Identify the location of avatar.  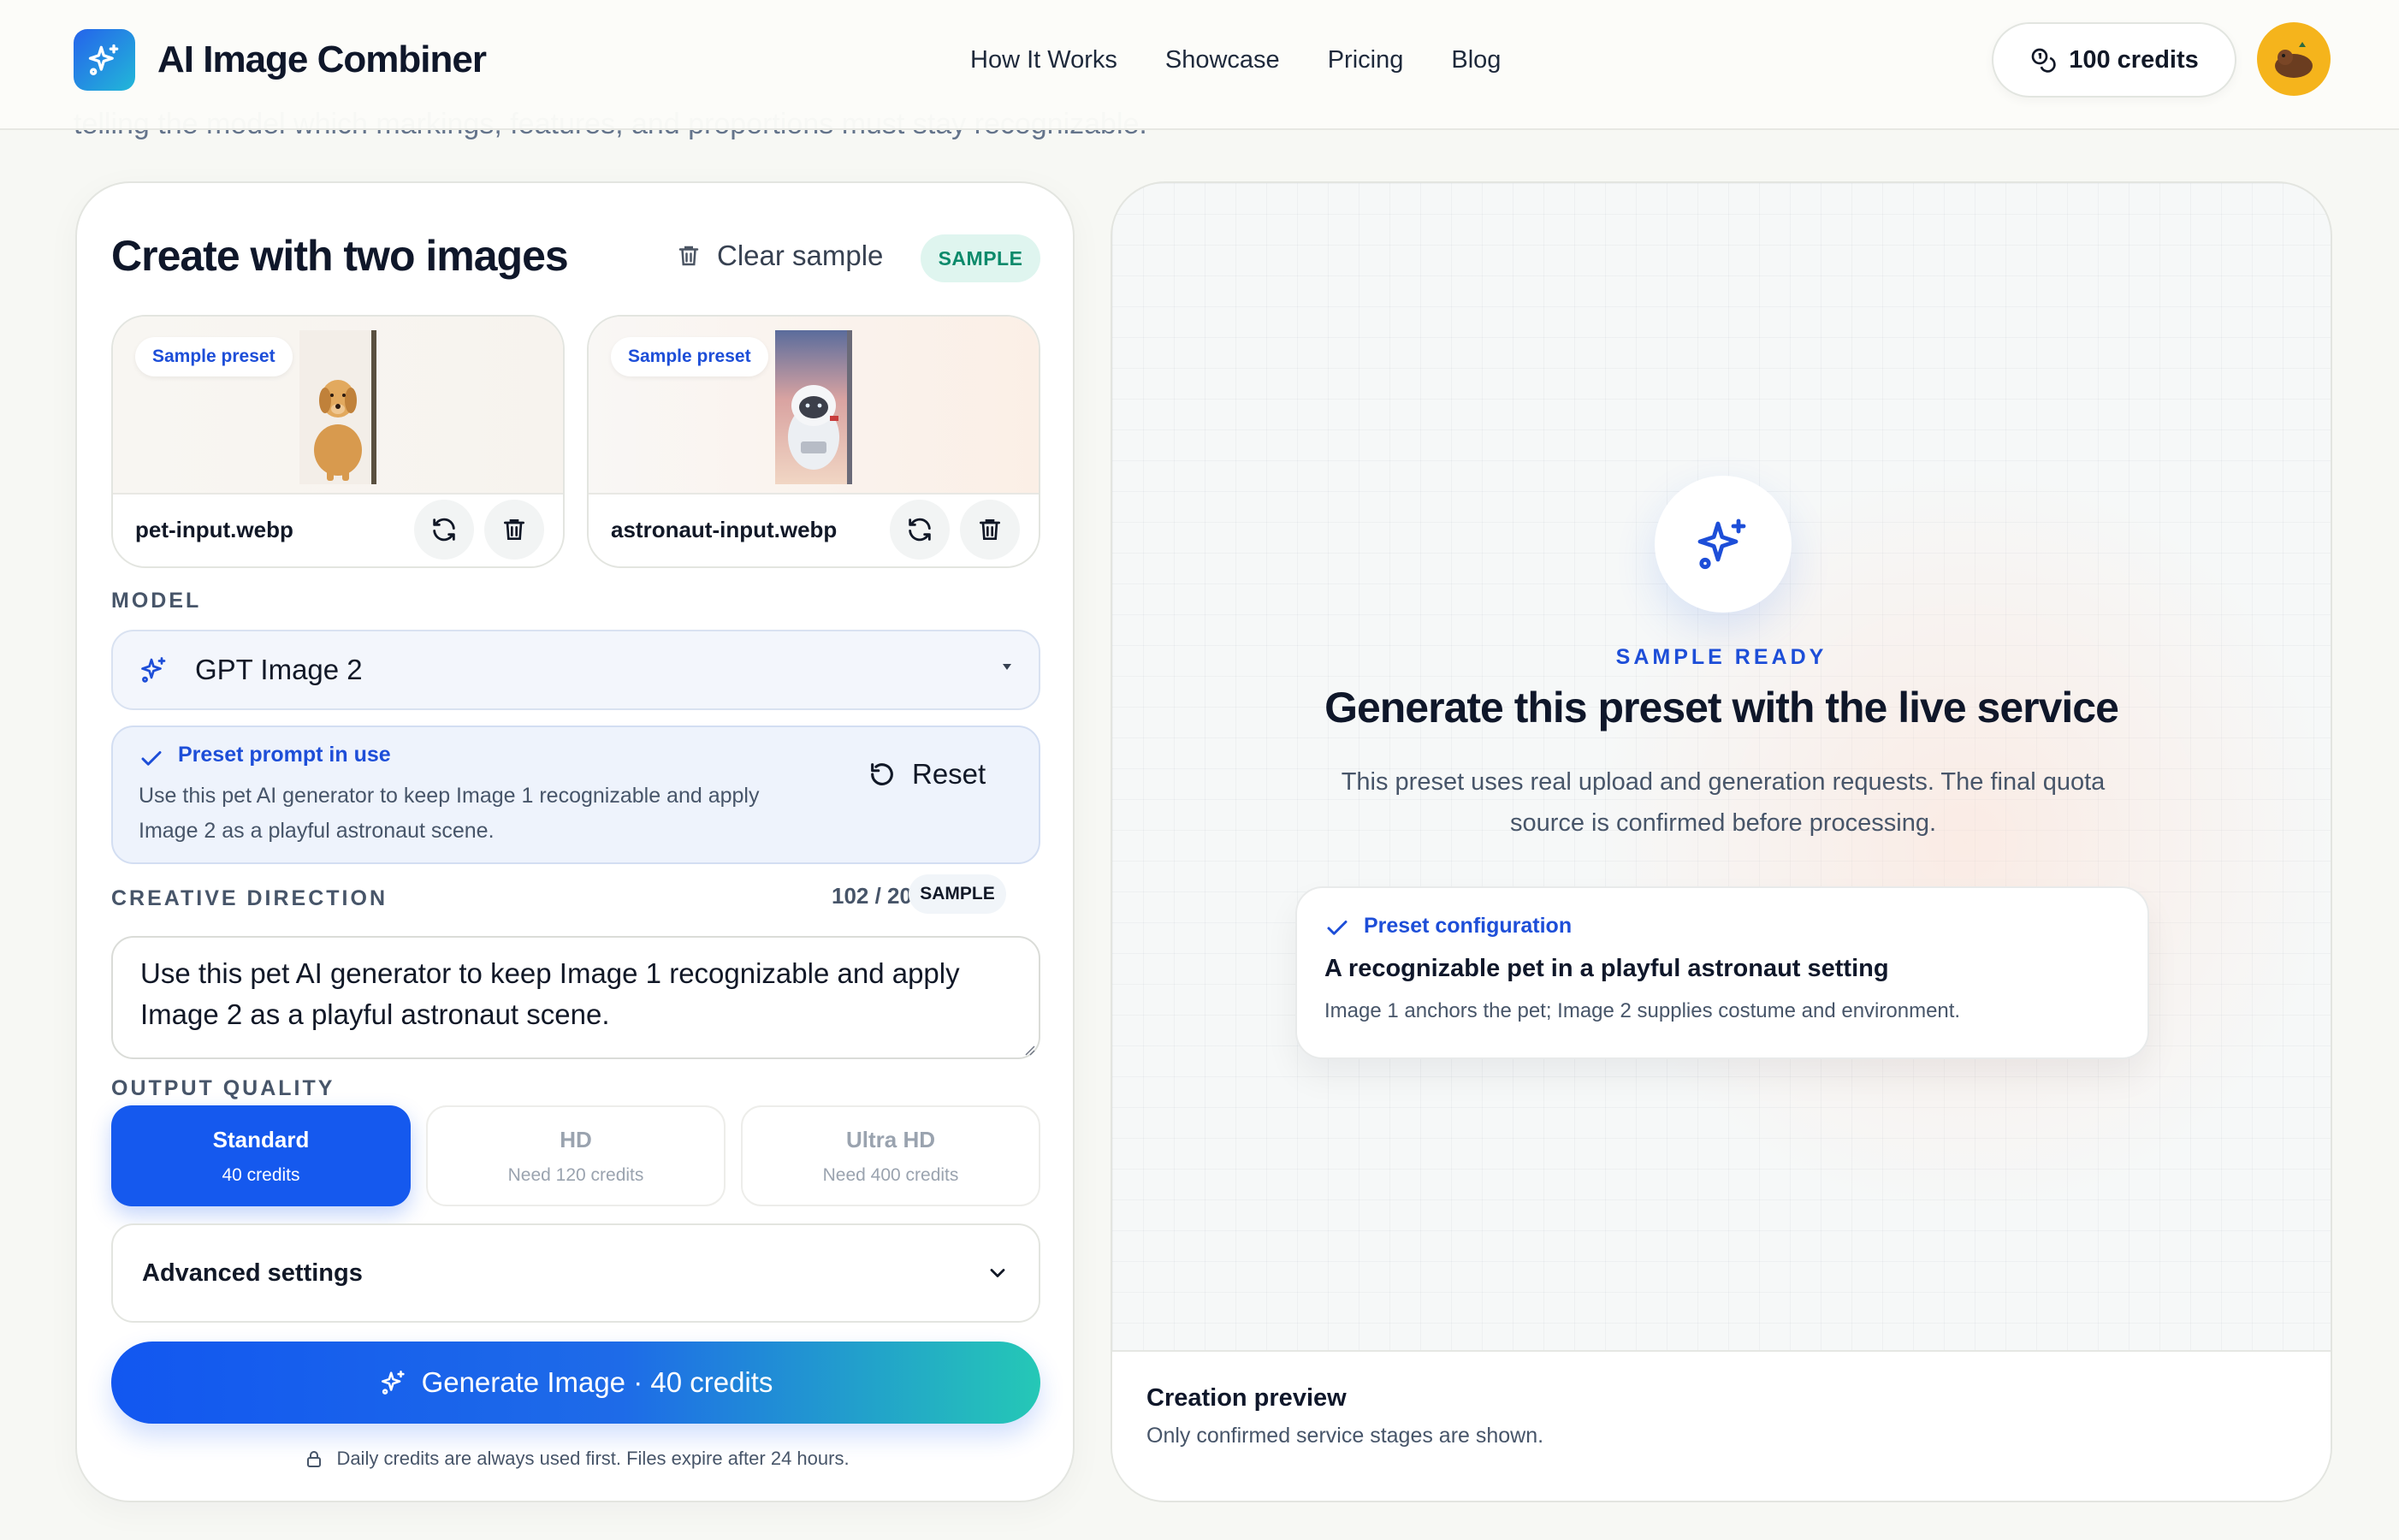
(2294, 59).